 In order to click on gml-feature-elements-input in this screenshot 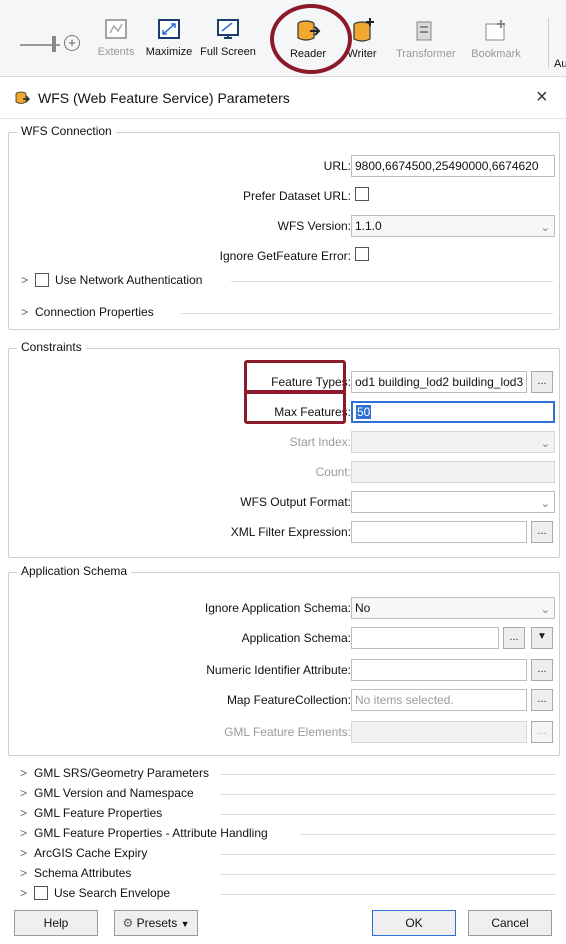, I will do `click(439, 732)`.